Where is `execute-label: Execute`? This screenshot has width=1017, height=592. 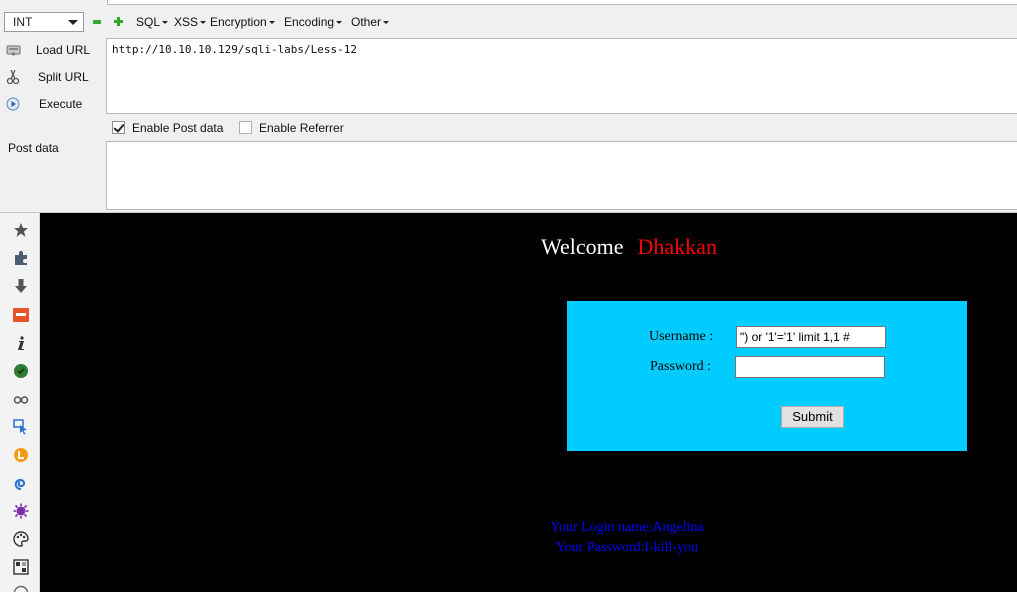
execute-label: Execute is located at coordinates (61, 104).